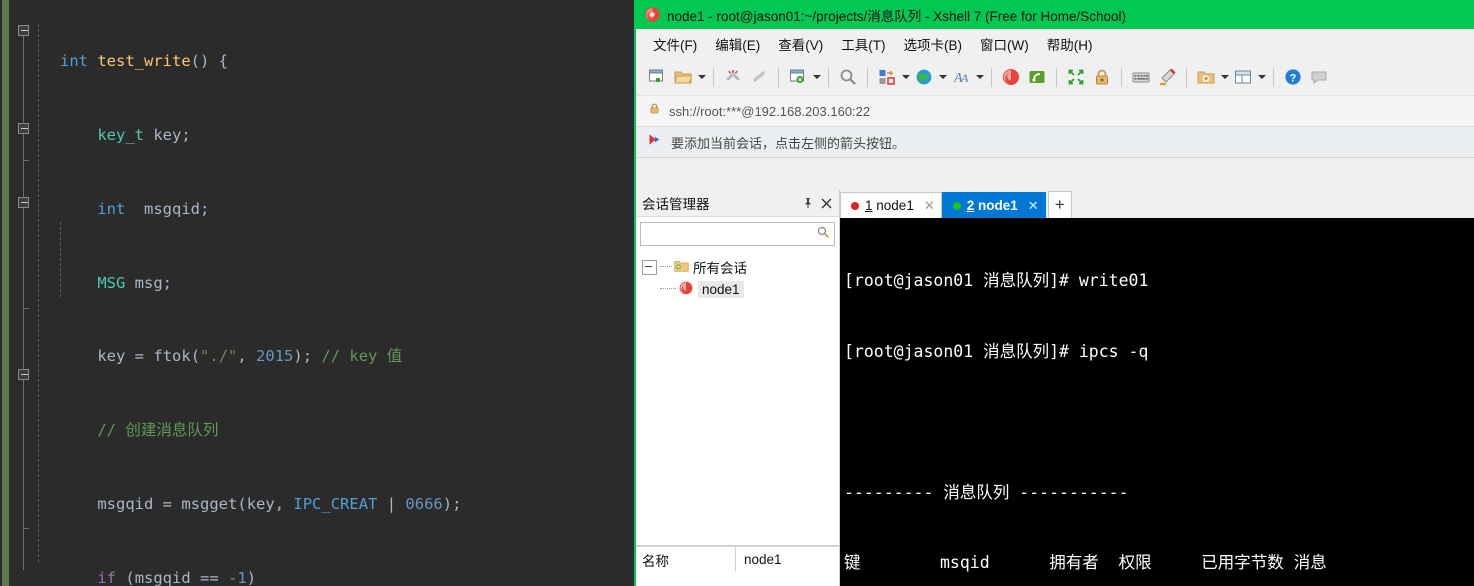  I want to click on open-folder-icon, so click(683, 77).